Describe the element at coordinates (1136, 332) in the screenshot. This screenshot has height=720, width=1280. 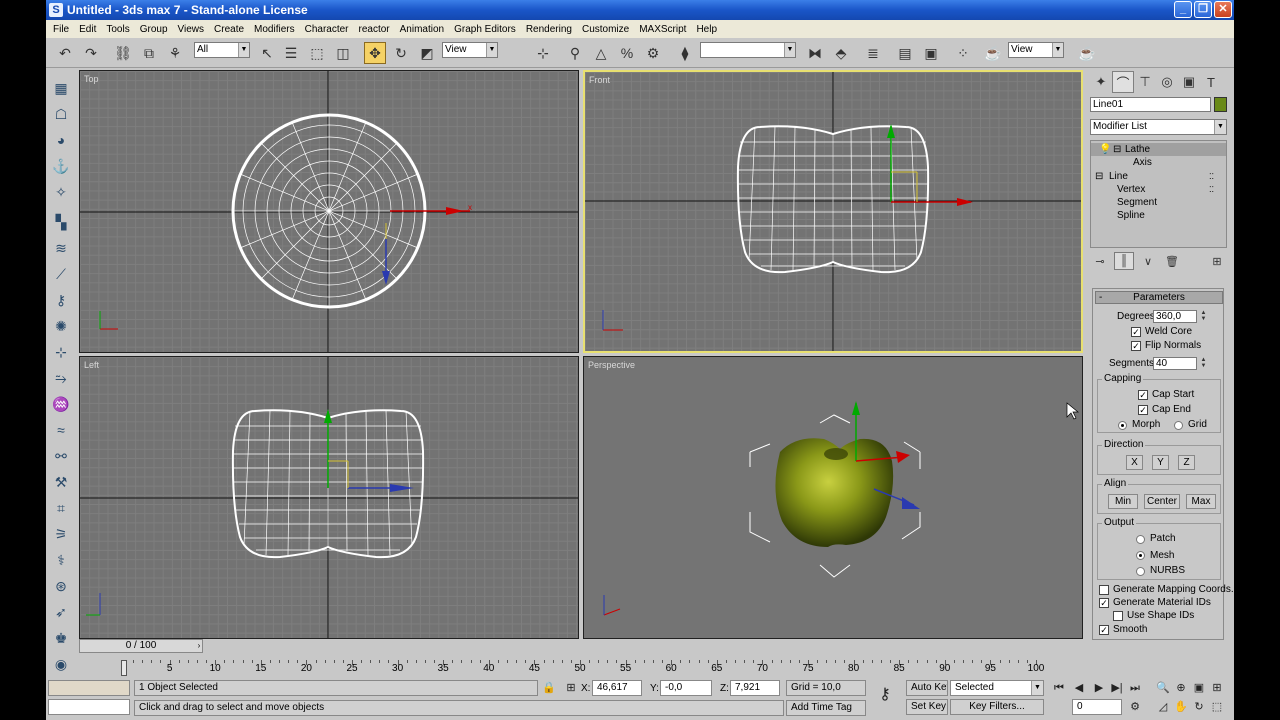
I see `weld-core-checkbox: ✓` at that location.